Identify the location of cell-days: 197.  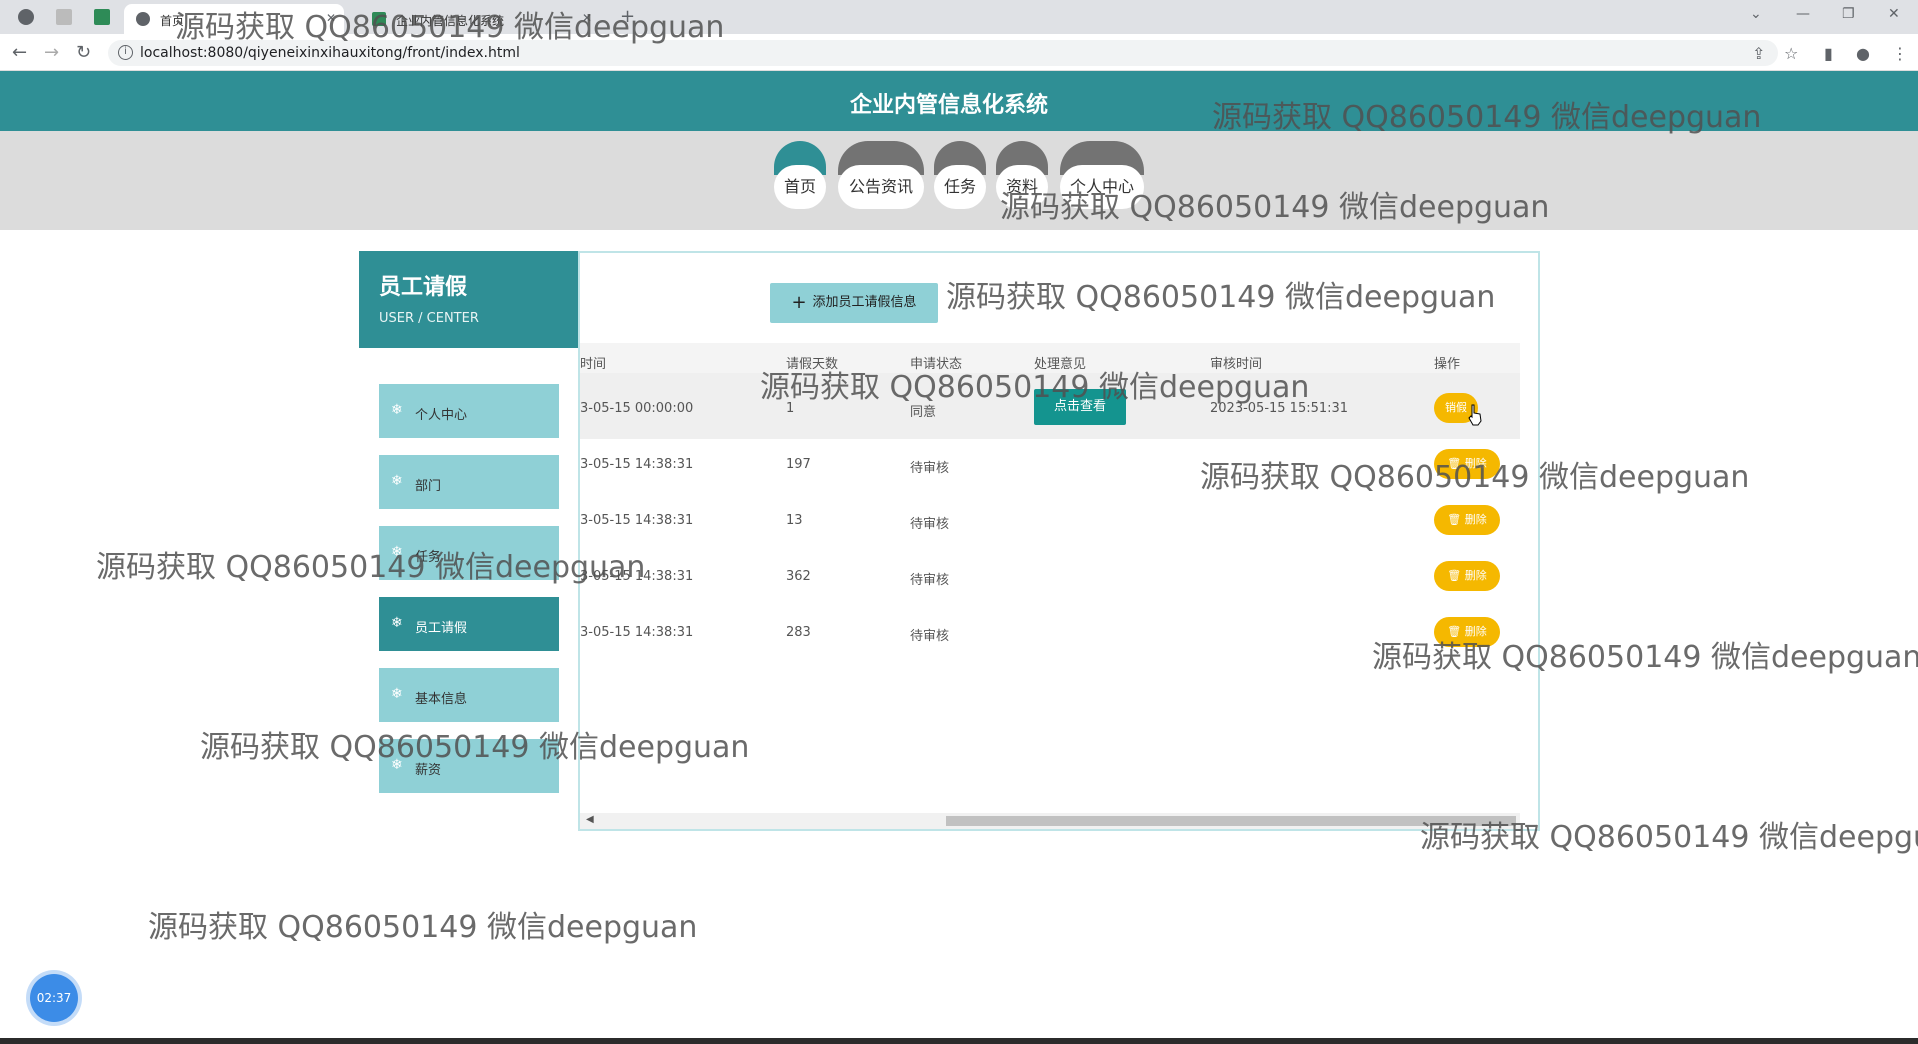
(798, 464).